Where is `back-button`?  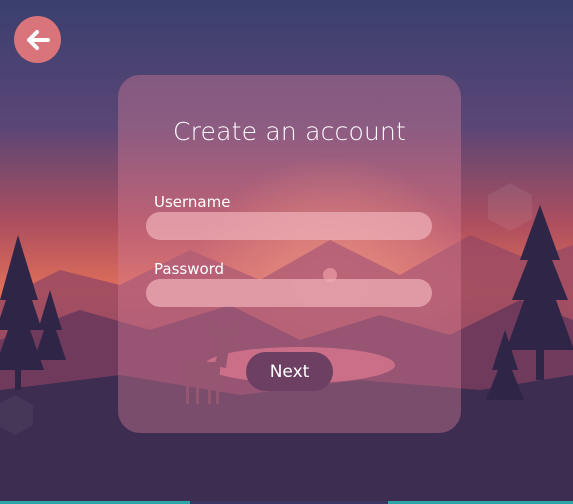 back-button is located at coordinates (37, 39).